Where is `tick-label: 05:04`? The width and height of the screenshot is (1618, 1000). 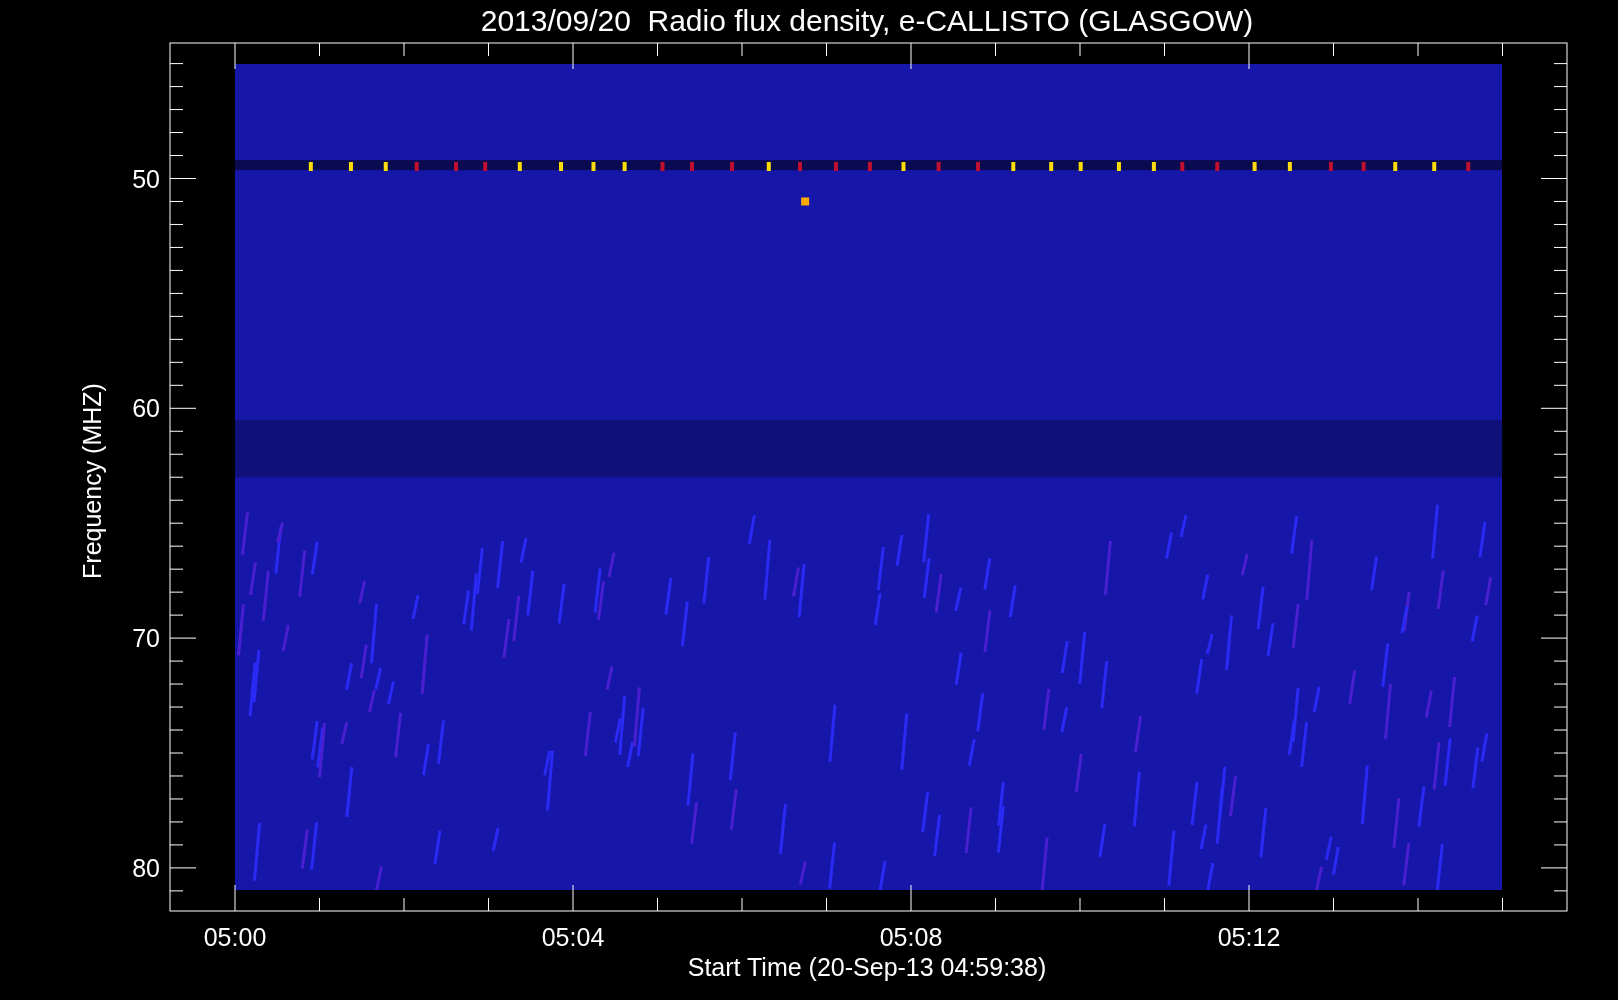 tick-label: 05:04 is located at coordinates (573, 937).